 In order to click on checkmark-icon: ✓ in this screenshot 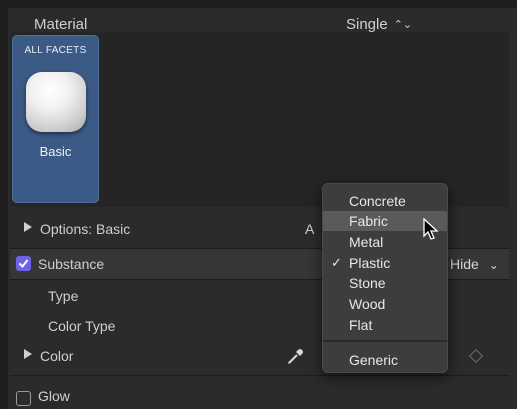, I will do `click(336, 262)`.